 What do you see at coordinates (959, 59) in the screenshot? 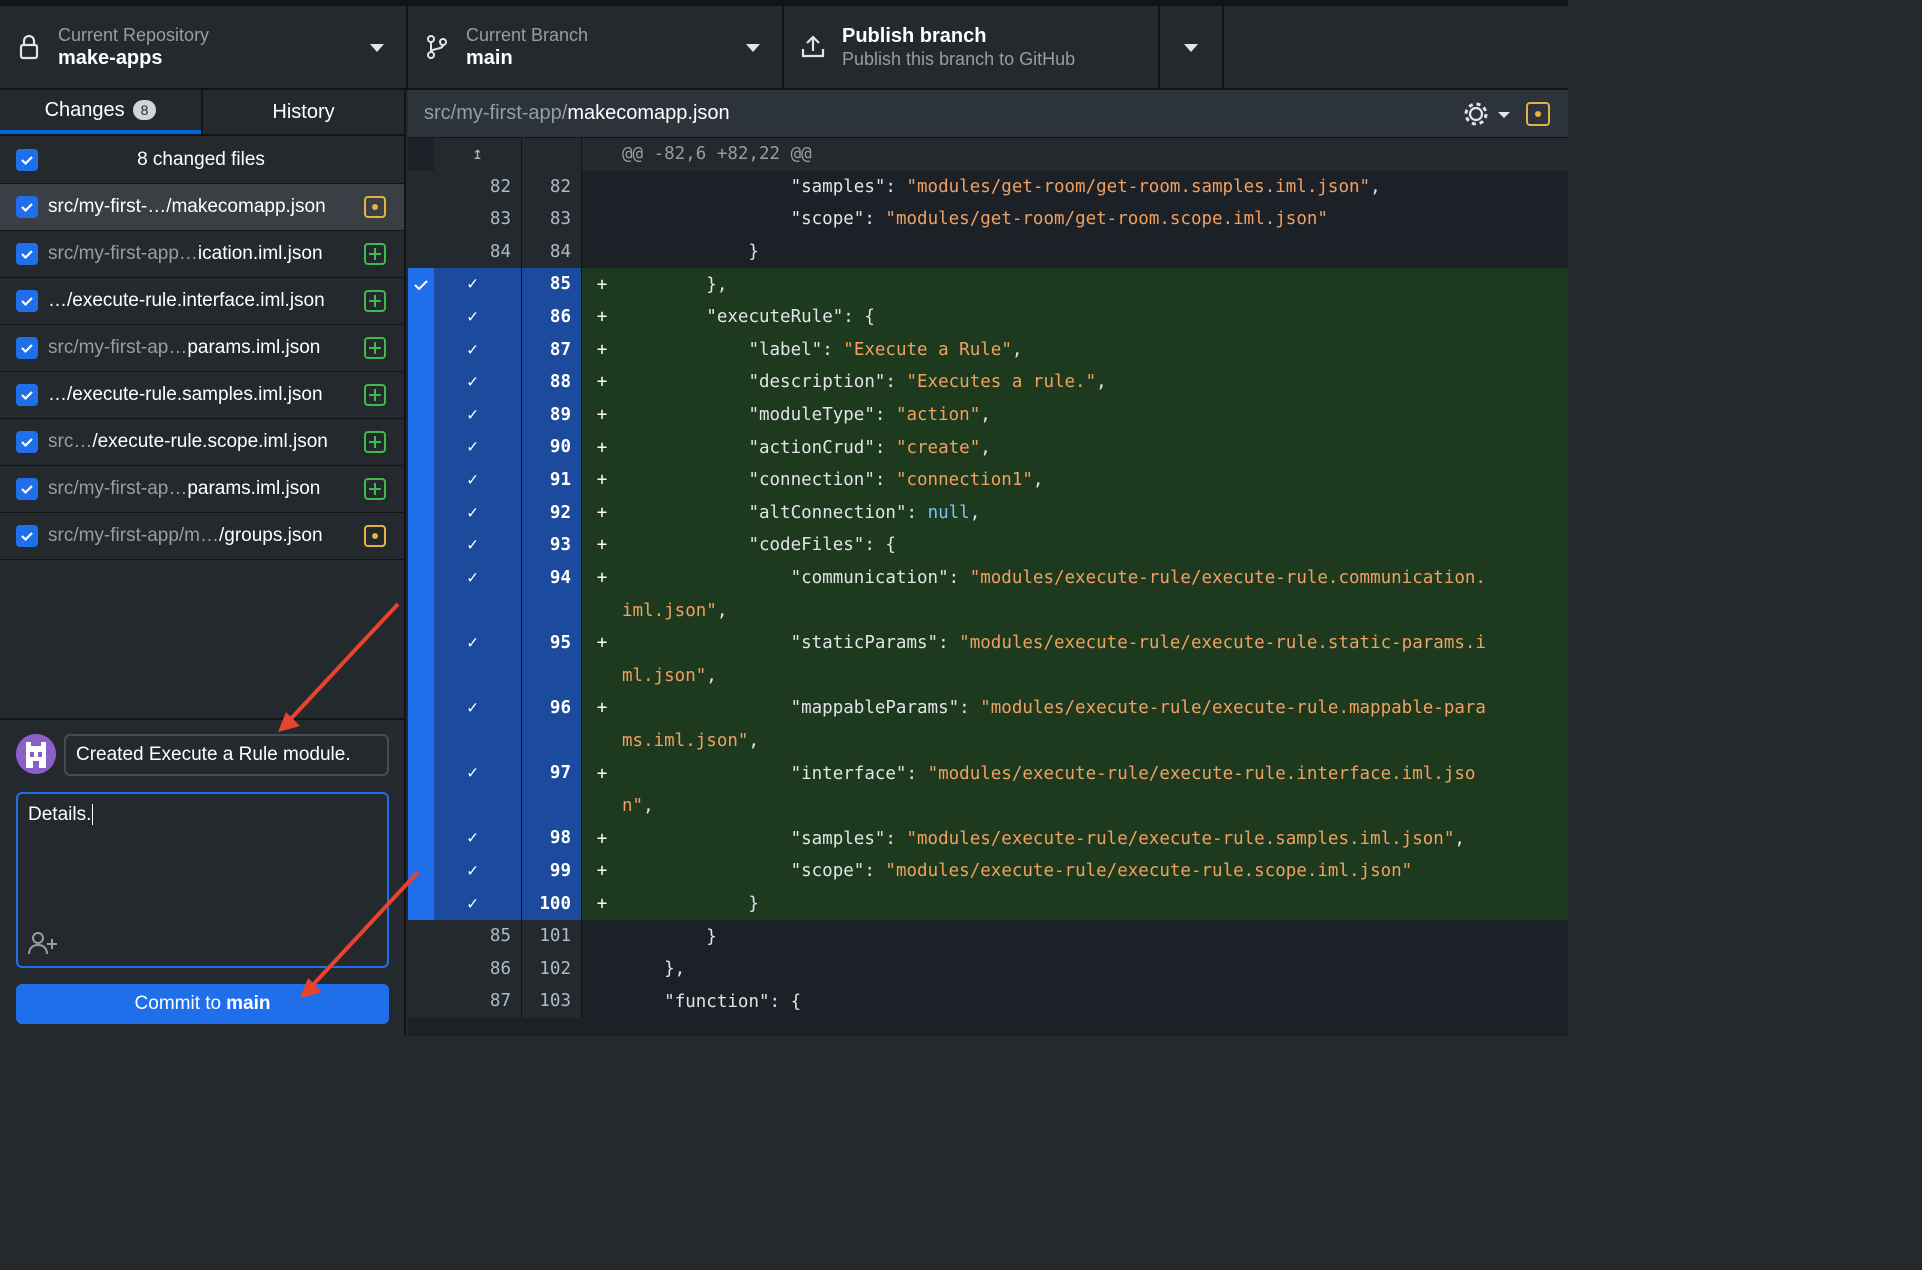
I see `publish-subtitle: Publish this branch to GitHub` at bounding box center [959, 59].